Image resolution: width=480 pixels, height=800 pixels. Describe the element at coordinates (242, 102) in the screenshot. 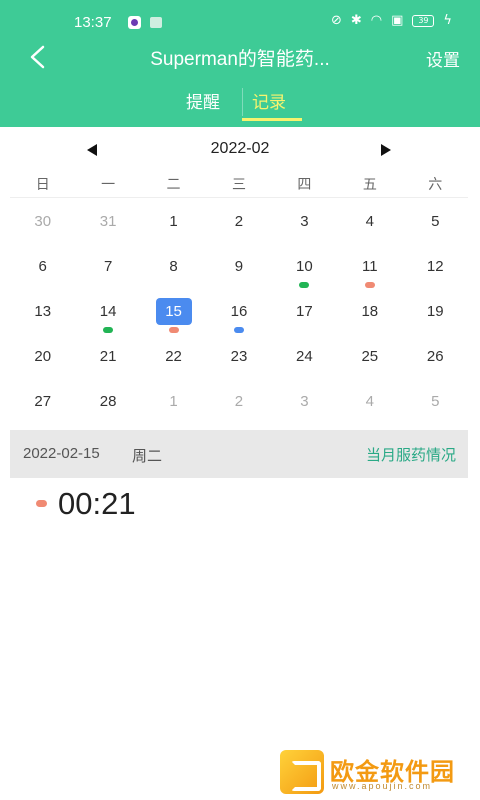

I see `tab-divider` at that location.